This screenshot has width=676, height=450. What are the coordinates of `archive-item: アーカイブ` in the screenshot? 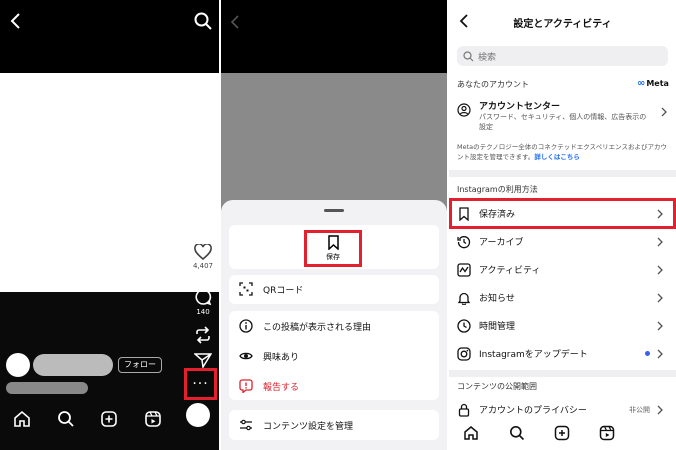 It's located at (562, 241).